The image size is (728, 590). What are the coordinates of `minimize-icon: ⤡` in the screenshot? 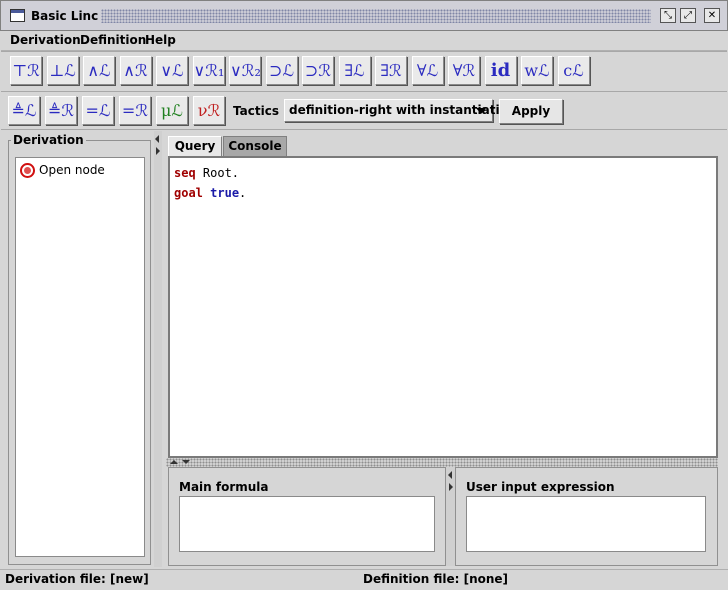 It's located at (668, 15).